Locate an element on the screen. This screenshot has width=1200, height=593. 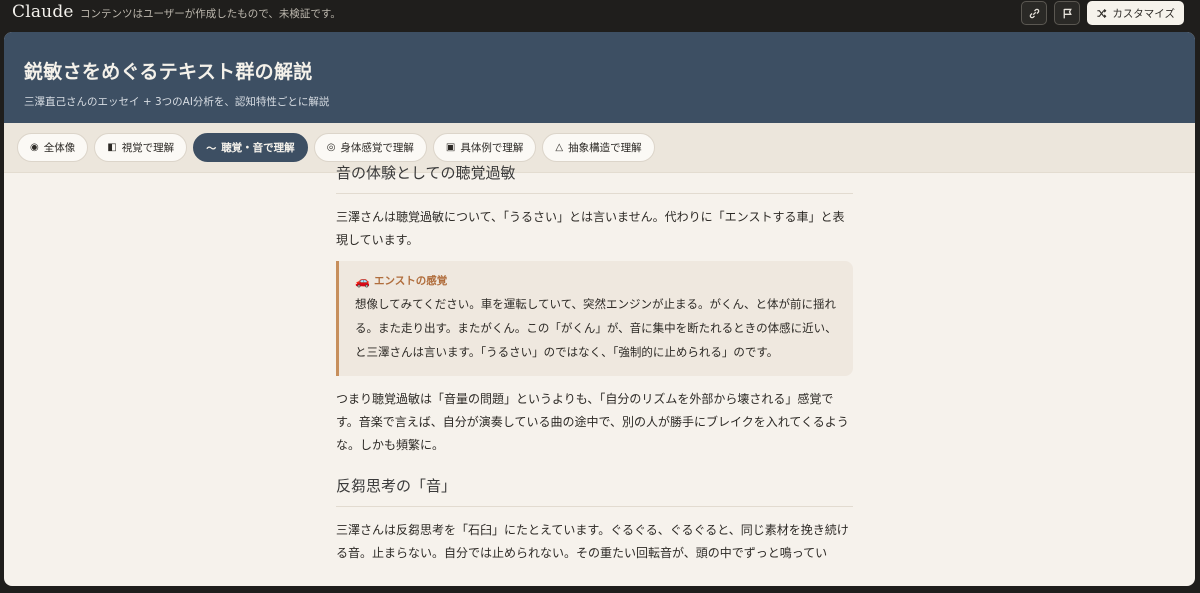
boxed-square-icon: ▣ is located at coordinates (450, 147).